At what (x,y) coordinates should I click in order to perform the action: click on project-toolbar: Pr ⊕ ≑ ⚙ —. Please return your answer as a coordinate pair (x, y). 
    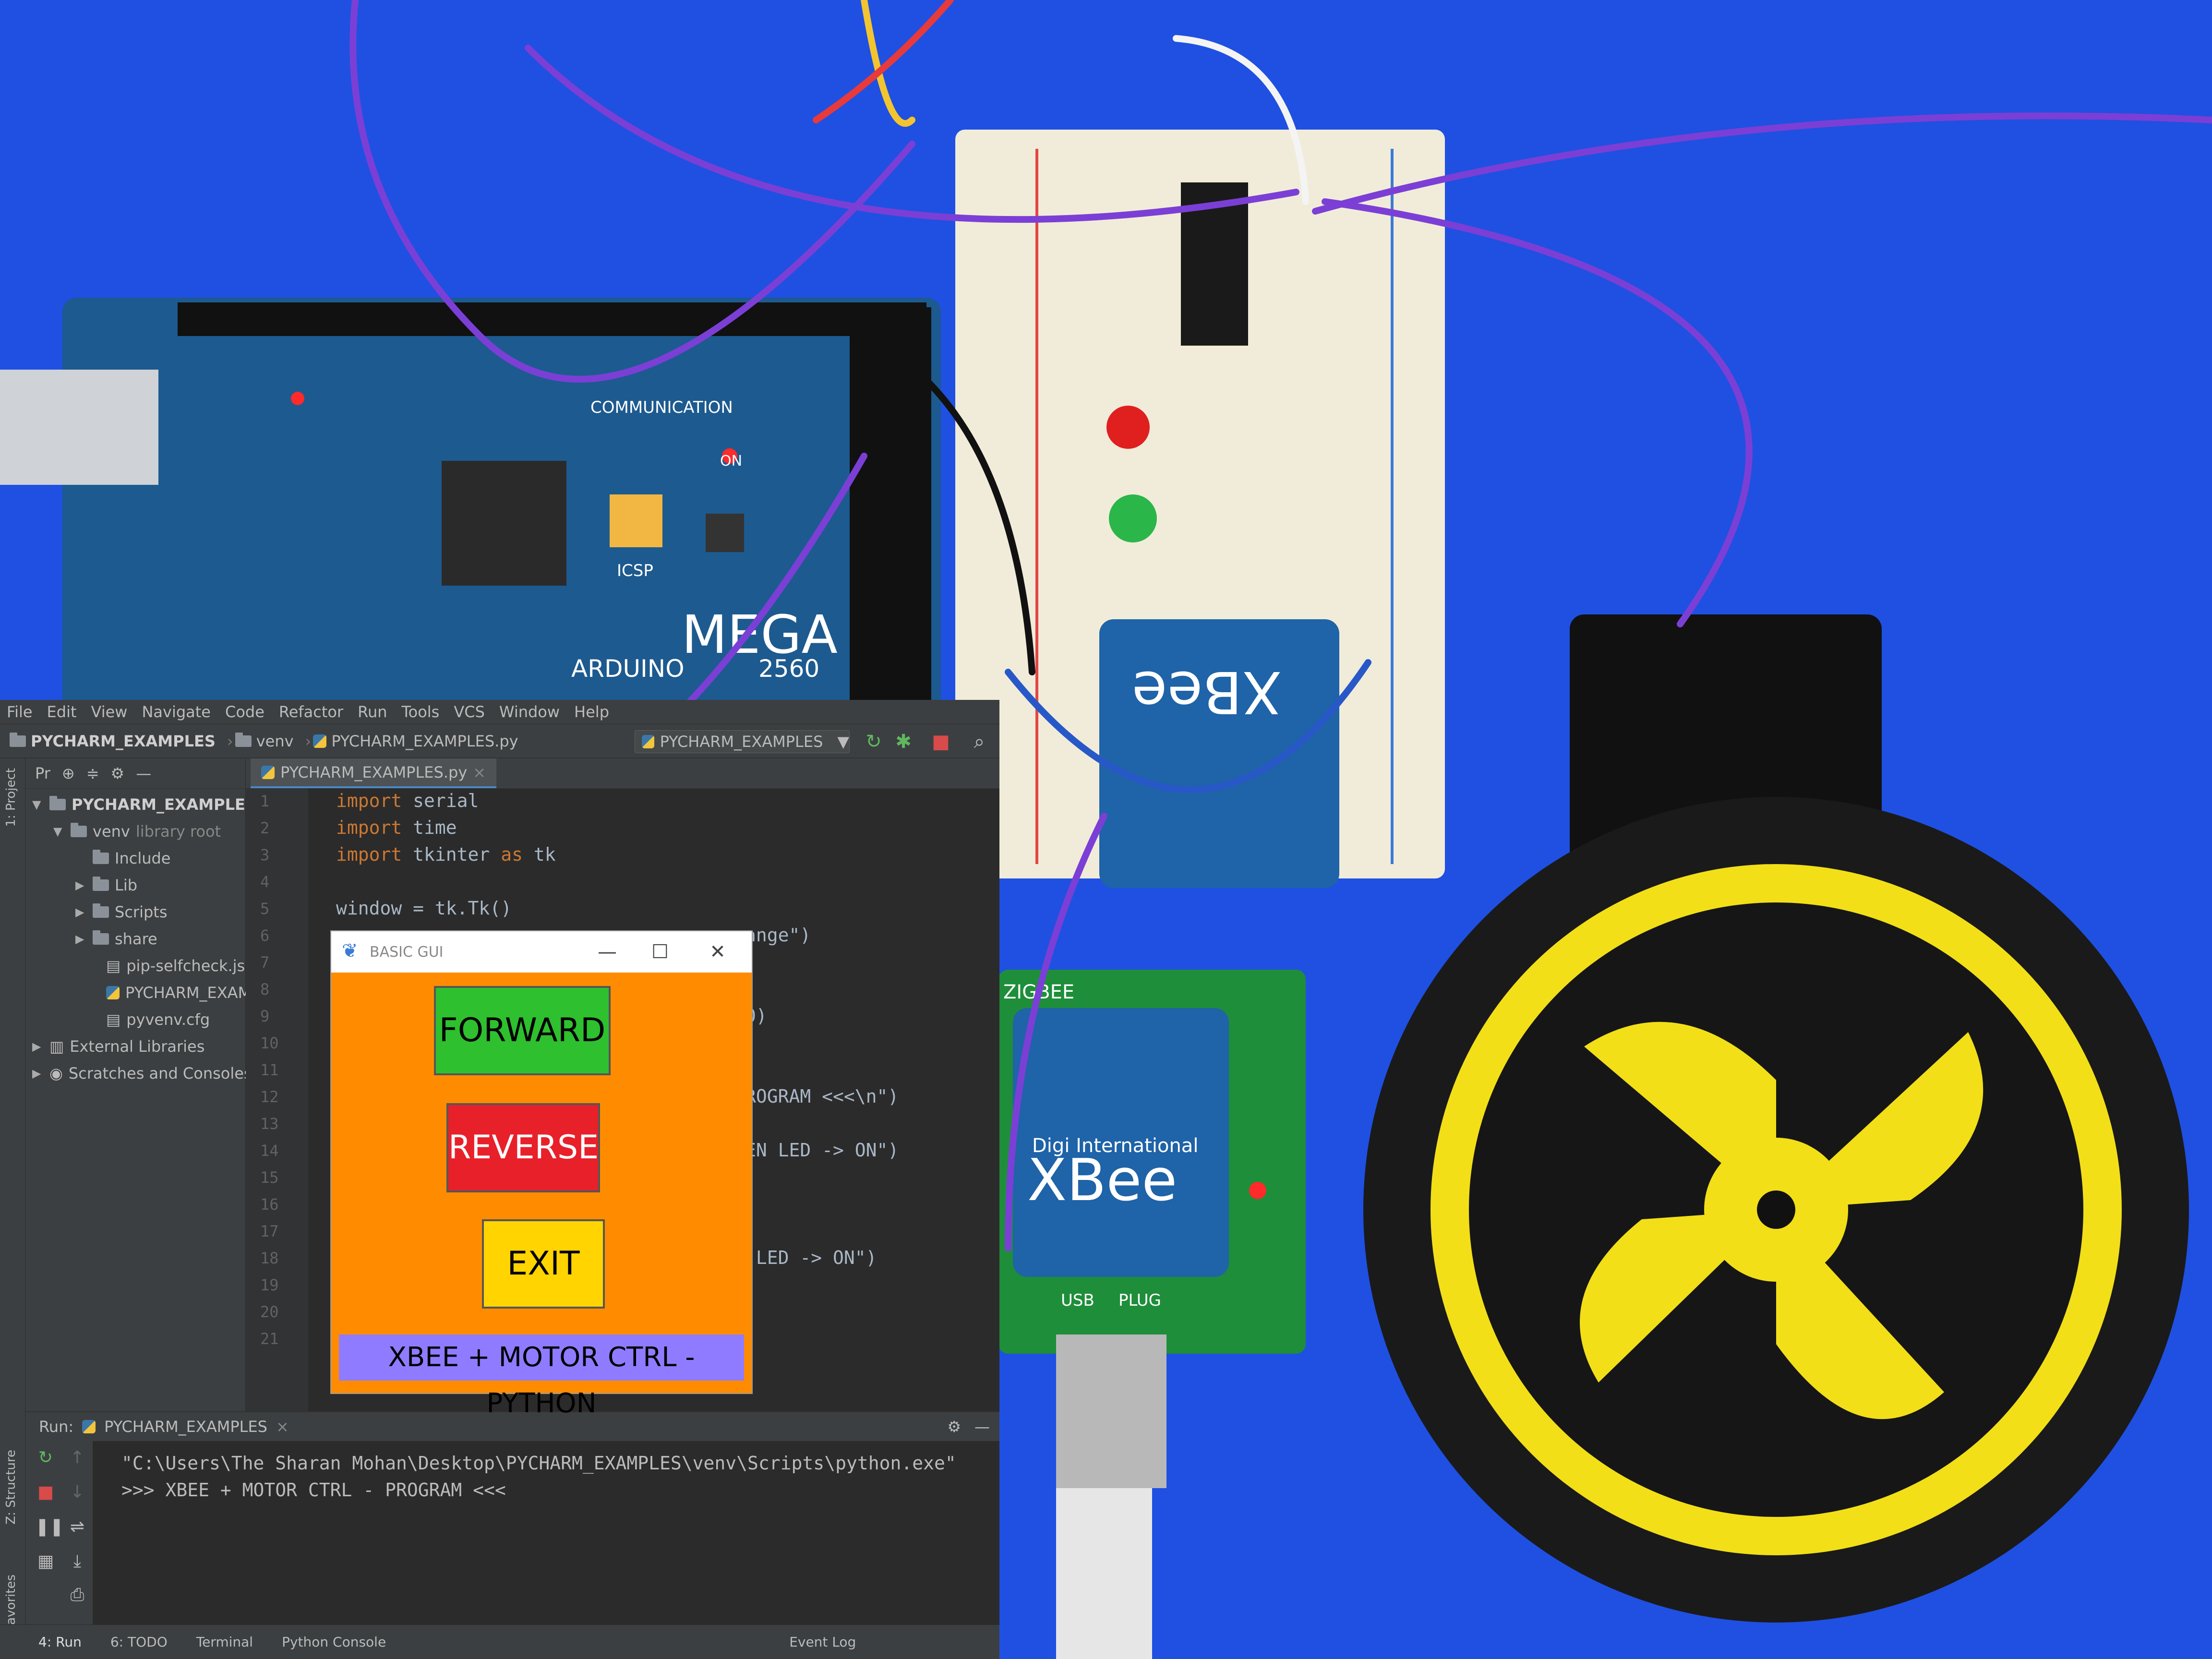
    Looking at the image, I should click on (135, 773).